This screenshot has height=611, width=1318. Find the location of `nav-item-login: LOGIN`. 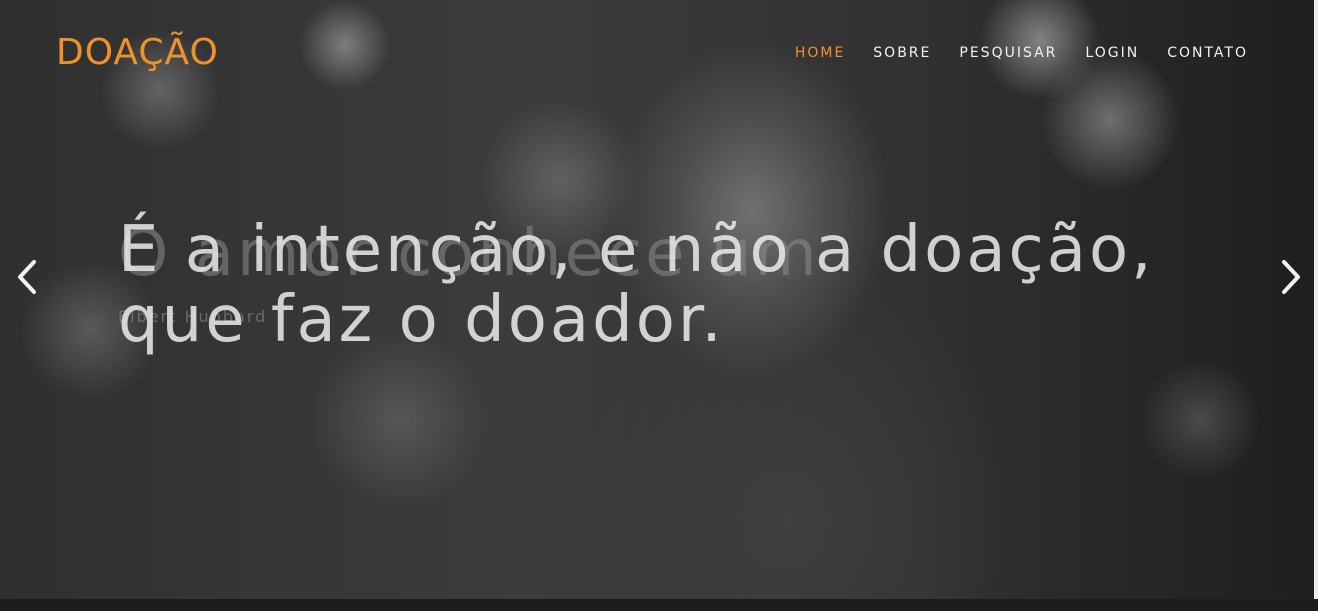

nav-item-login: LOGIN is located at coordinates (1112, 53).